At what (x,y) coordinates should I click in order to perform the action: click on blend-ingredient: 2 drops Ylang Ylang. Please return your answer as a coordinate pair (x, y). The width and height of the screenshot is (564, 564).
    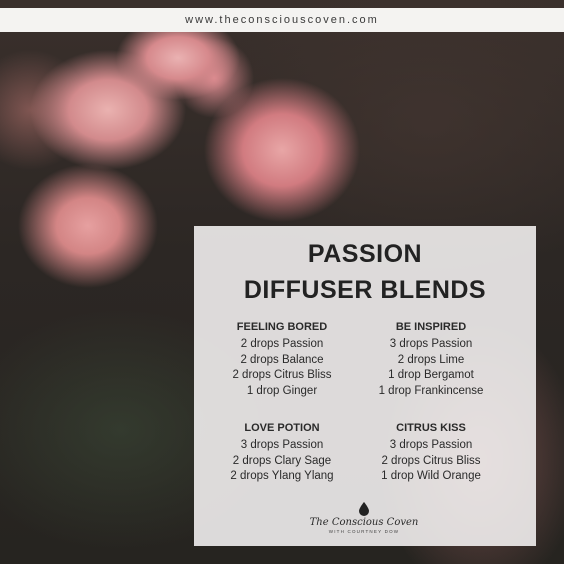
    Looking at the image, I should click on (282, 476).